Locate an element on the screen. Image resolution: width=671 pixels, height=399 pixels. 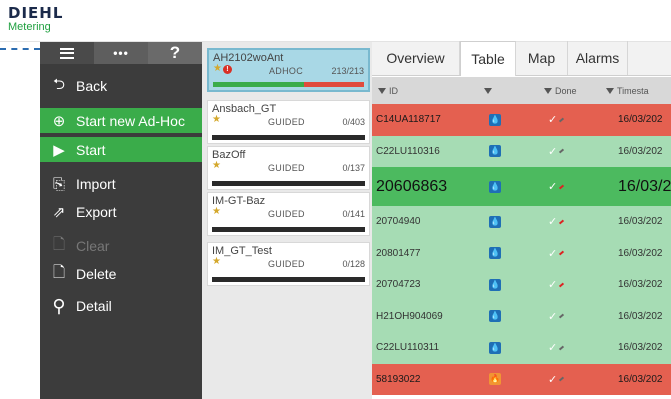
table-row: 20606863 💧 ✓ 16/03/2 is located at coordinates (521, 186).